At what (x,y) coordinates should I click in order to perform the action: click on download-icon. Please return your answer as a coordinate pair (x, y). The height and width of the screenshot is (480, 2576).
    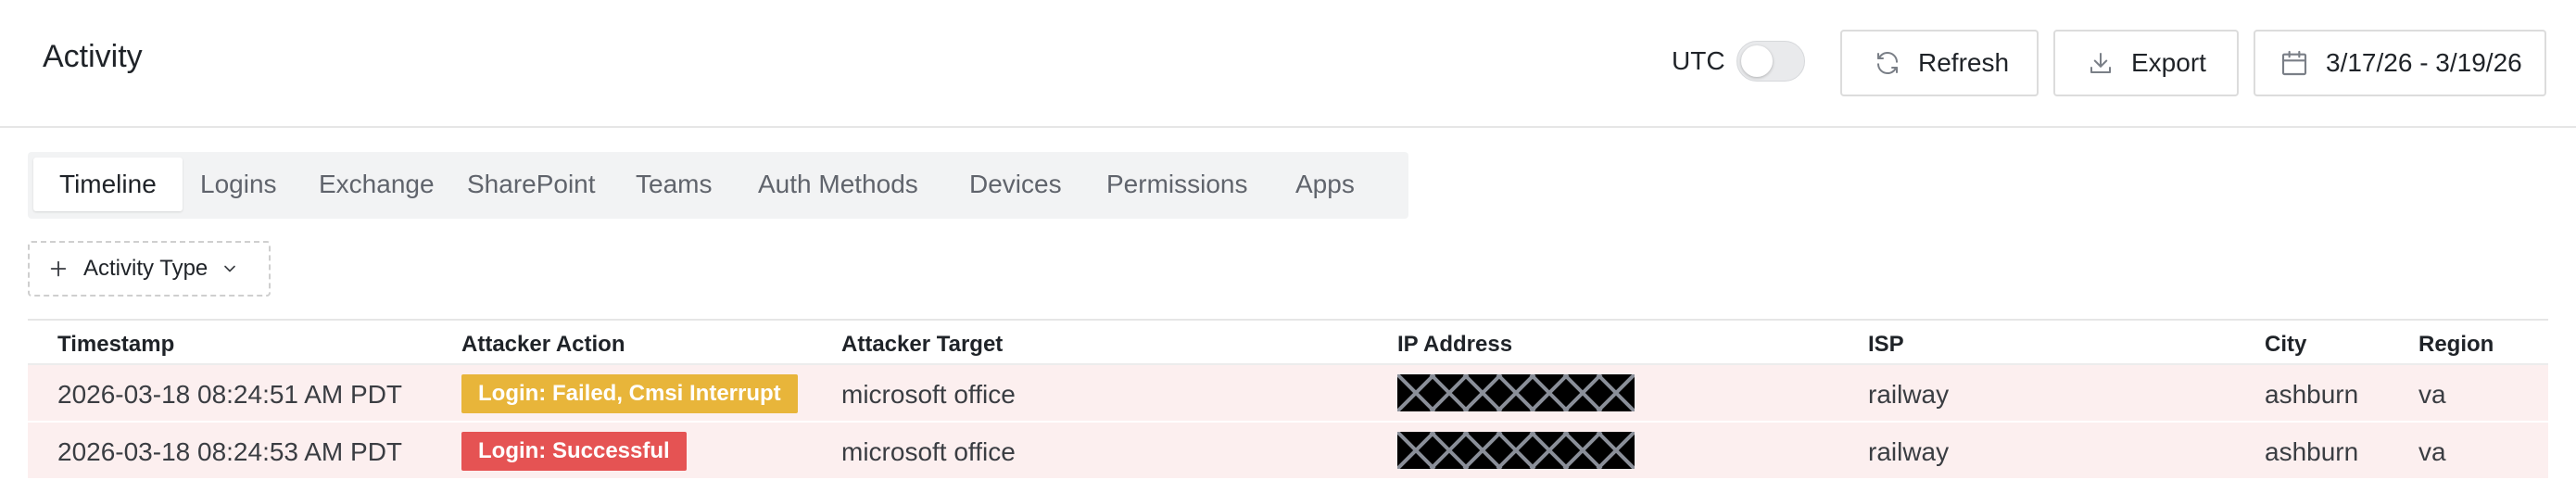
    Looking at the image, I should click on (2100, 63).